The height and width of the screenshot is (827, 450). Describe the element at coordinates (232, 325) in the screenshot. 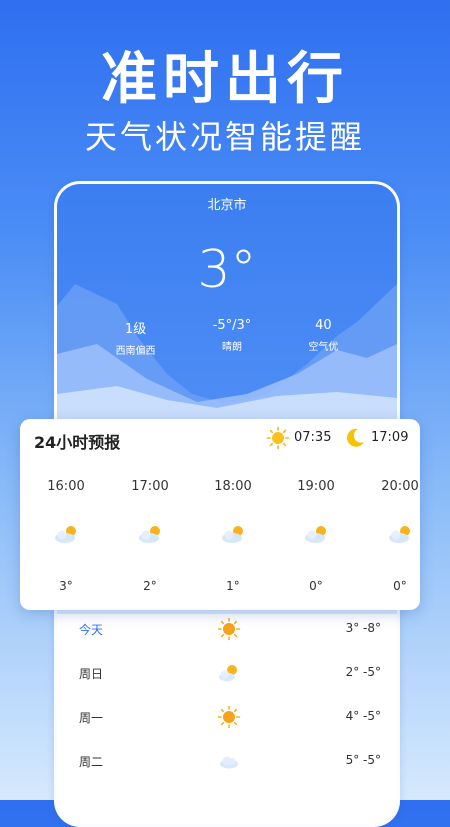

I see `temp-range: -5°/3°` at that location.